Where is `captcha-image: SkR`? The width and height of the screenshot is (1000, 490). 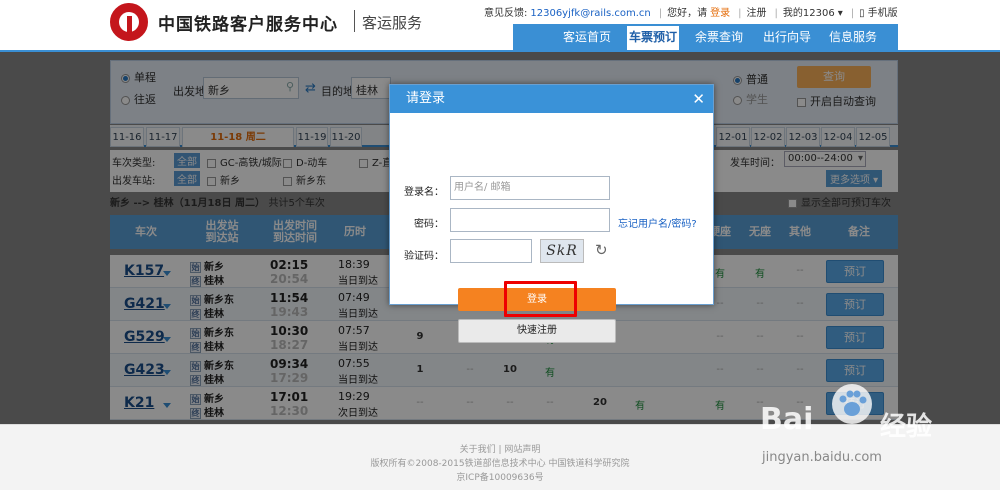 captcha-image: SkR is located at coordinates (562, 251).